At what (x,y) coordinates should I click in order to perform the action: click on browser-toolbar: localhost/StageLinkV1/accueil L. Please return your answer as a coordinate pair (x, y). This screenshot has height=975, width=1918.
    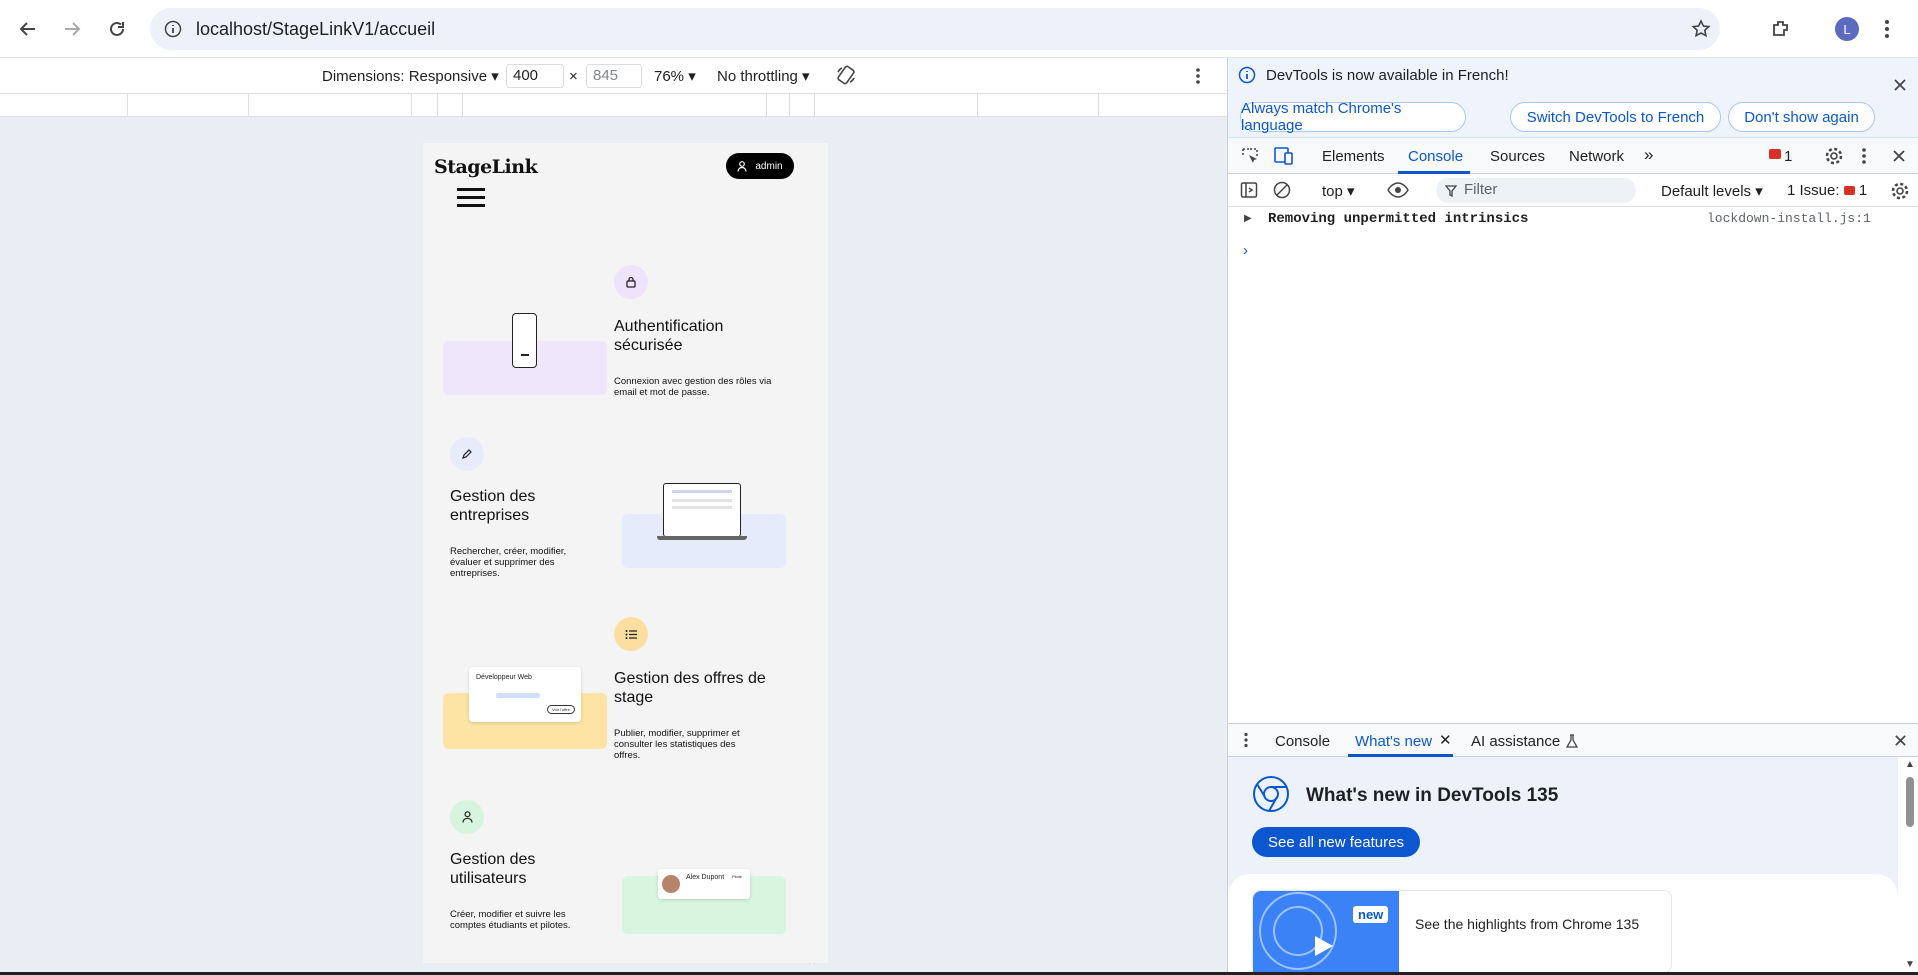
    Looking at the image, I should click on (959, 29).